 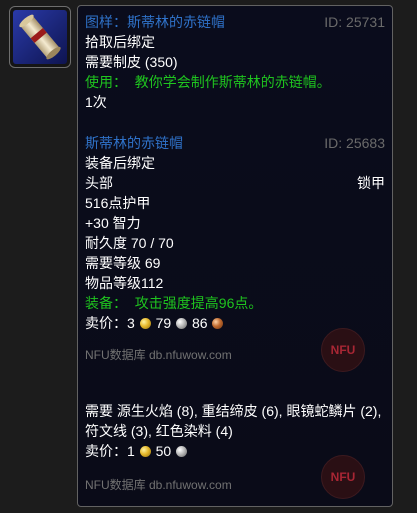 What do you see at coordinates (99, 183) in the screenshot?
I see `slot-label: 头部` at bounding box center [99, 183].